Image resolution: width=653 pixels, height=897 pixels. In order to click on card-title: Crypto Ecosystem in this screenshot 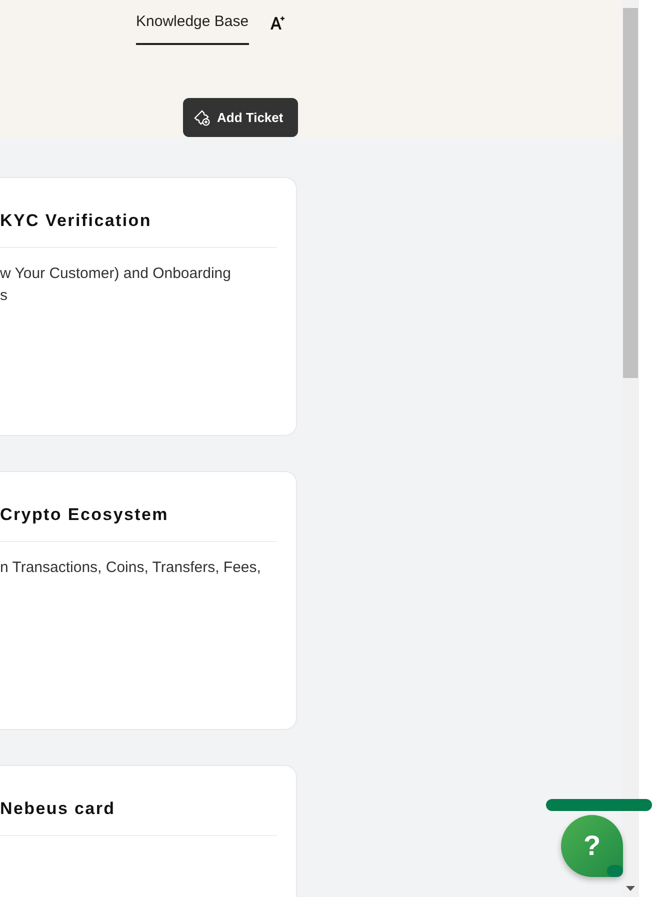, I will do `click(85, 515)`.